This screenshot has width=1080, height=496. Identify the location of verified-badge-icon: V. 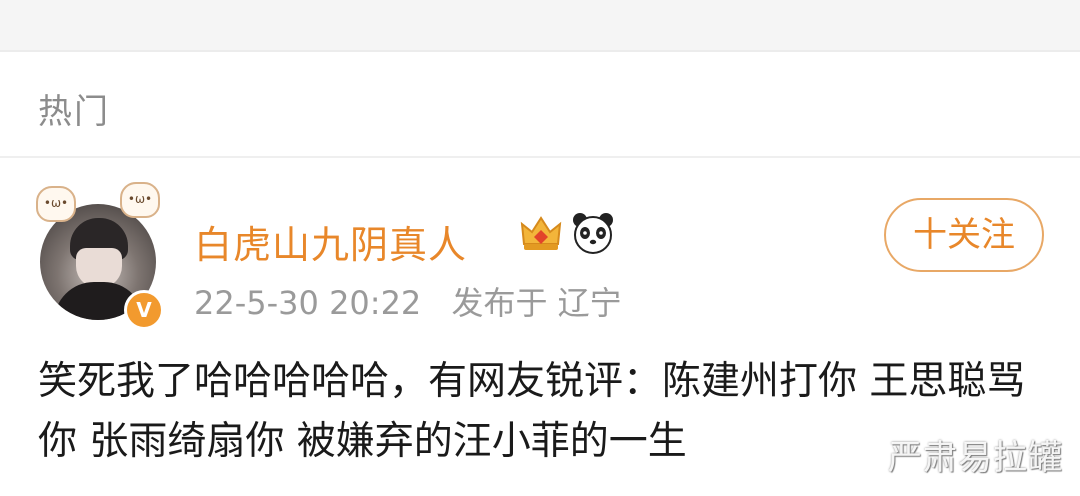
(144, 310).